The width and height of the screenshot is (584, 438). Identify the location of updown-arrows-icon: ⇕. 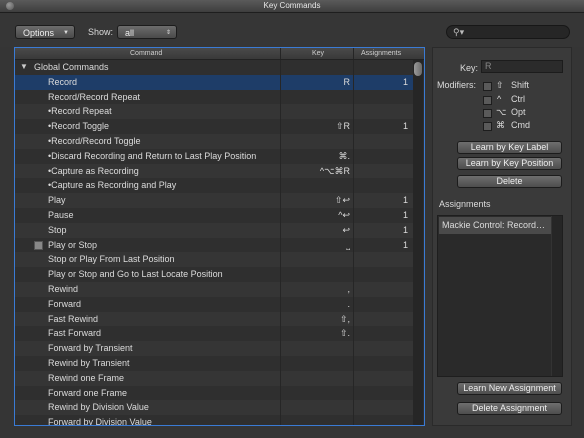
(168, 33).